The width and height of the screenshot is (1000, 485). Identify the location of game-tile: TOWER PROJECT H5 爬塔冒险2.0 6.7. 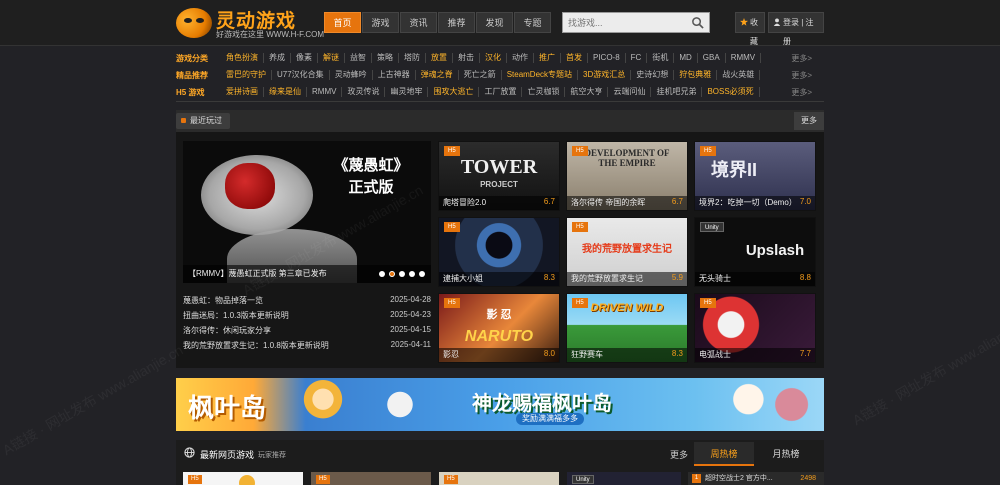
(499, 176).